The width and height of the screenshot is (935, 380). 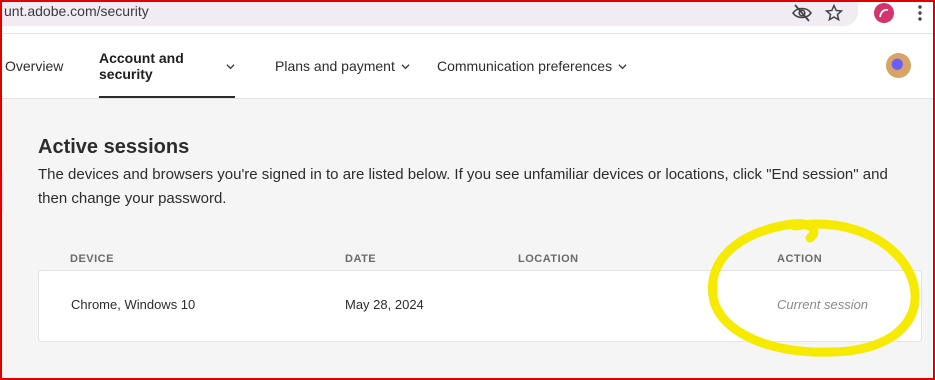 I want to click on tab-overview: Overview, so click(x=34, y=66).